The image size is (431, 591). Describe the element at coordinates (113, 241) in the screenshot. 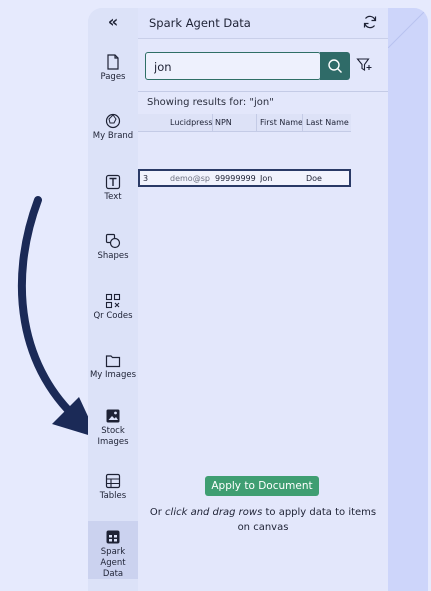

I see `shapes-icon` at that location.